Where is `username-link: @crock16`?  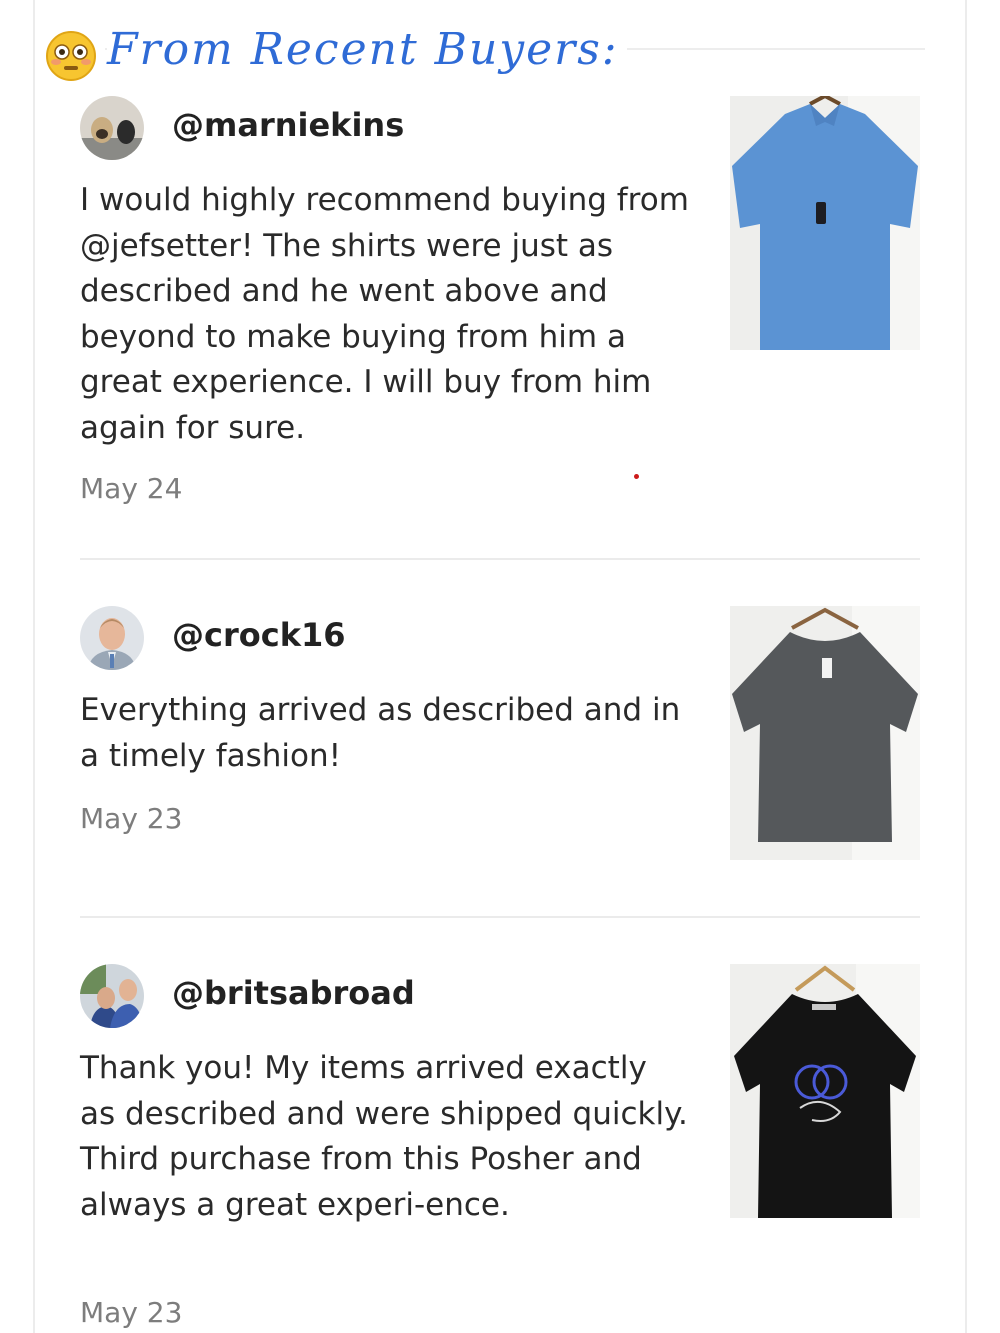 username-link: @crock16 is located at coordinates (259, 635).